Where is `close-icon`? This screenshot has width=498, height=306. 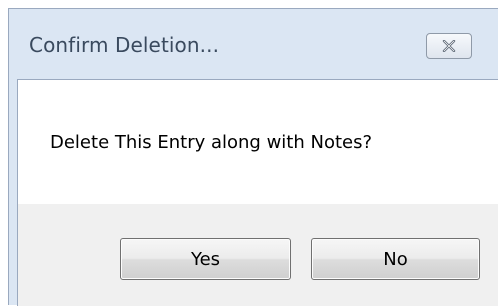 close-icon is located at coordinates (449, 46).